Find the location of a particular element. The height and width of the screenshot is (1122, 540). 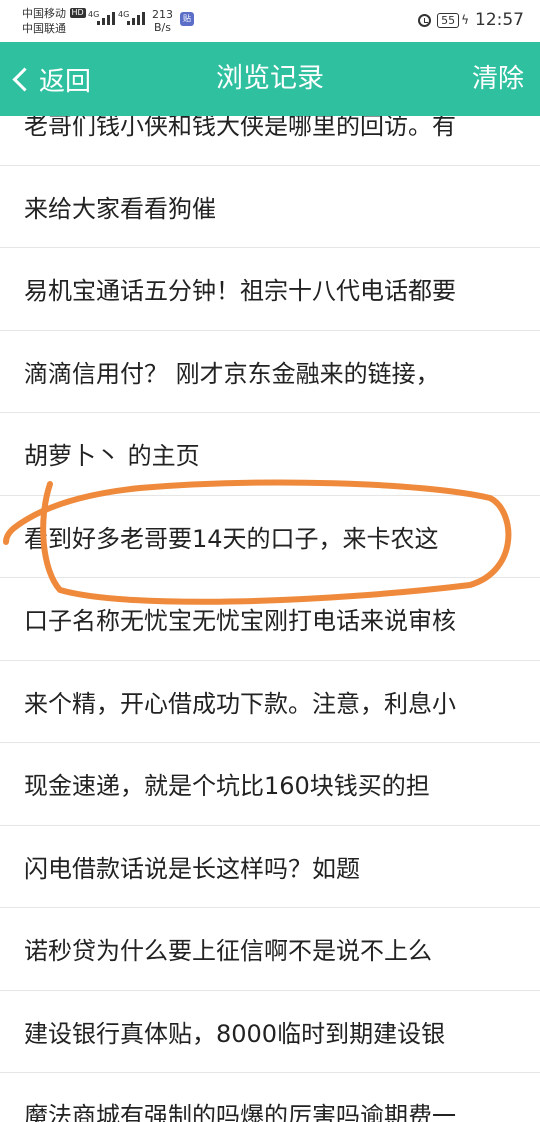

hd-badge: HD is located at coordinates (77, 13).